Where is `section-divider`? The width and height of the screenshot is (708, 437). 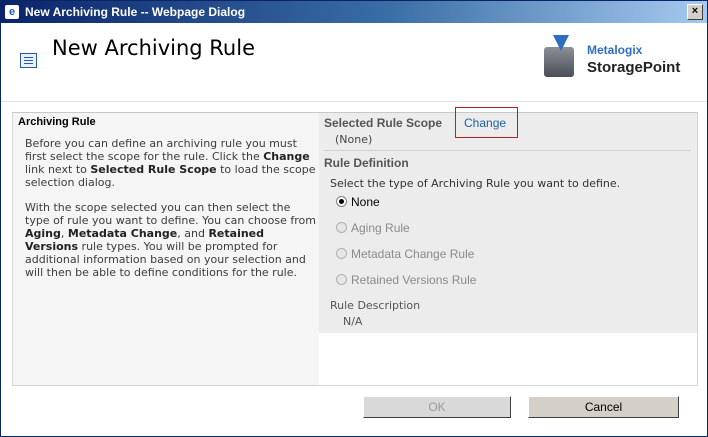 section-divider is located at coordinates (507, 150).